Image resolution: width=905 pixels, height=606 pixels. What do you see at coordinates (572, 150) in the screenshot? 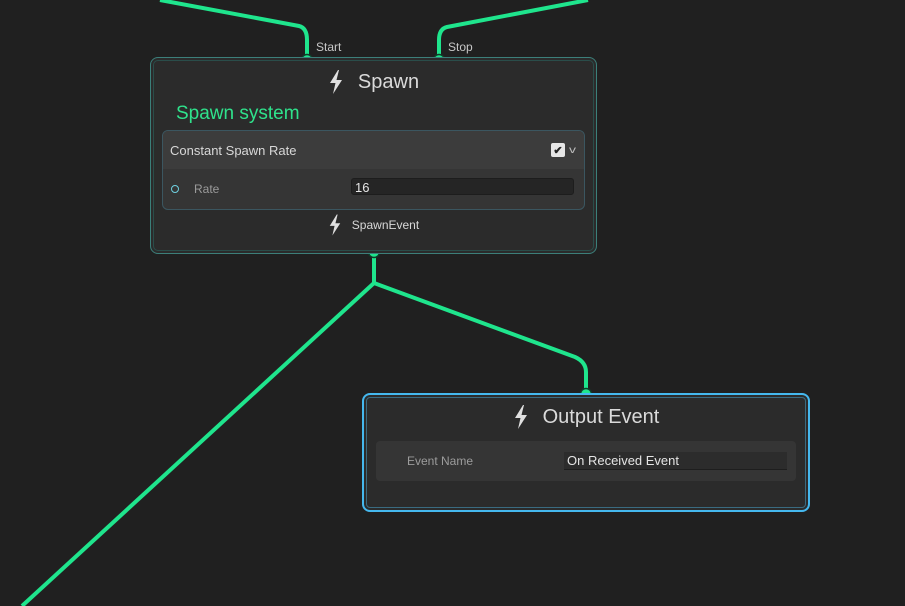
I see `chevron-down-icon: v` at bounding box center [572, 150].